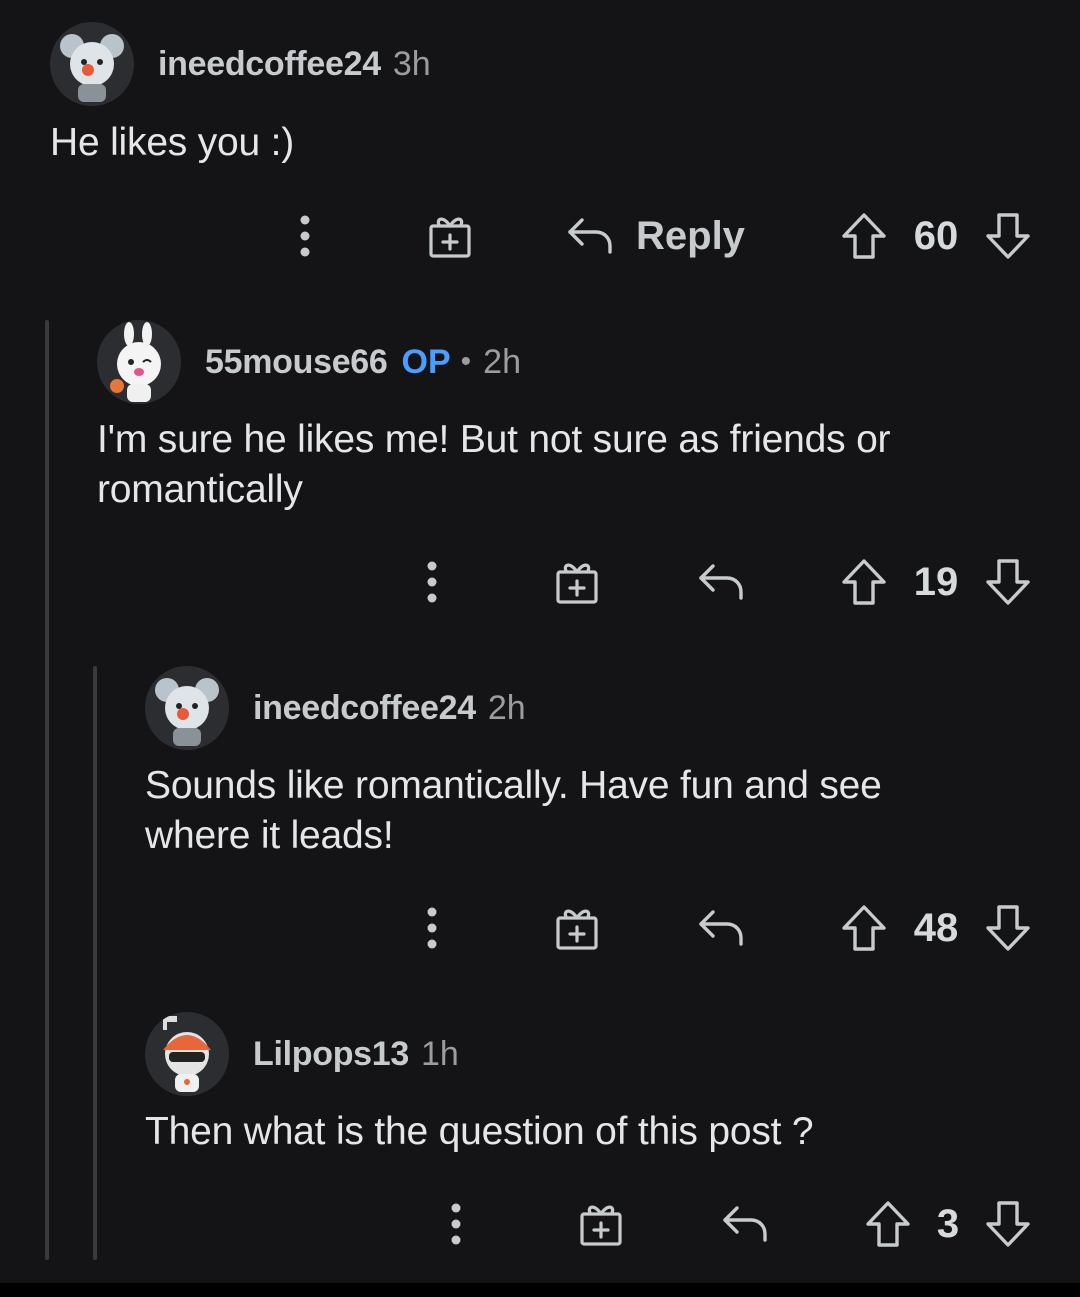 The image size is (1080, 1297). Describe the element at coordinates (426, 361) in the screenshot. I see `op-badge: OP` at that location.